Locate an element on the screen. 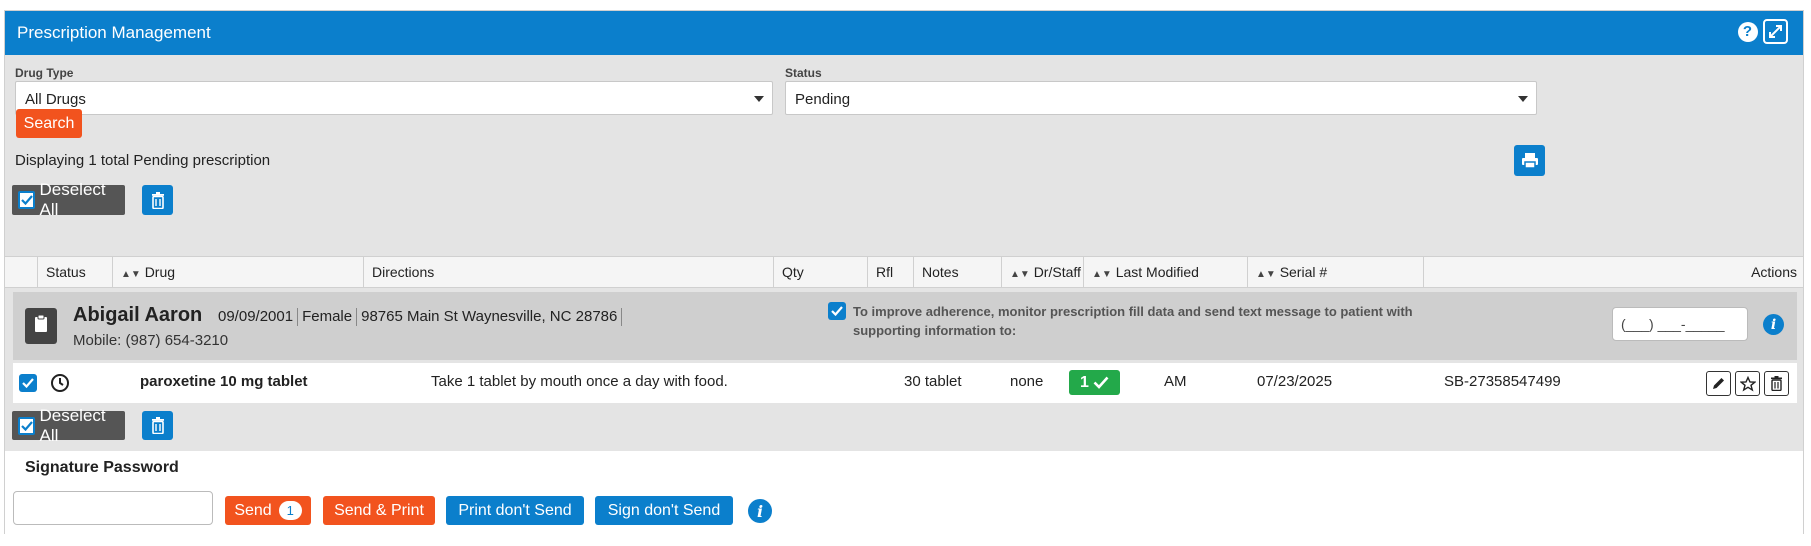 The height and width of the screenshot is (546, 1811). send-button: Send 1 is located at coordinates (268, 510).